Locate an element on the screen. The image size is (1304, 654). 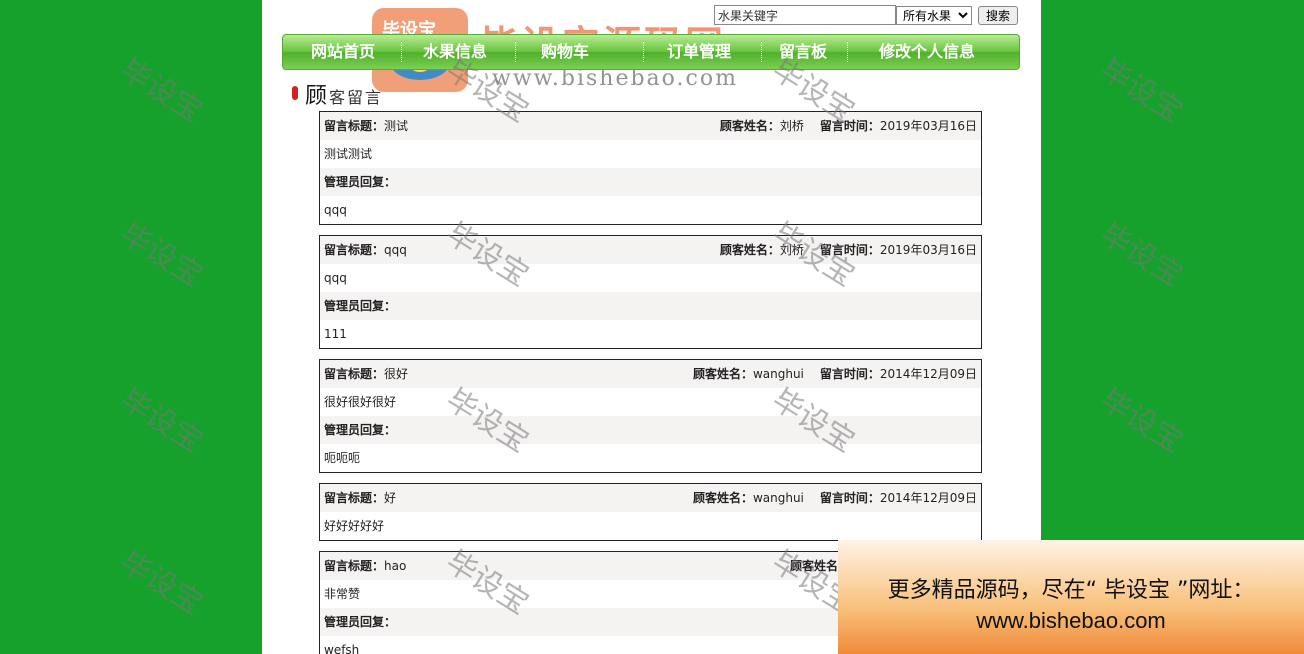
message-header-row: 留言标题：好 顾客姓名：wanghui 留言时间：2014年12月09日 is located at coordinates (650, 498).